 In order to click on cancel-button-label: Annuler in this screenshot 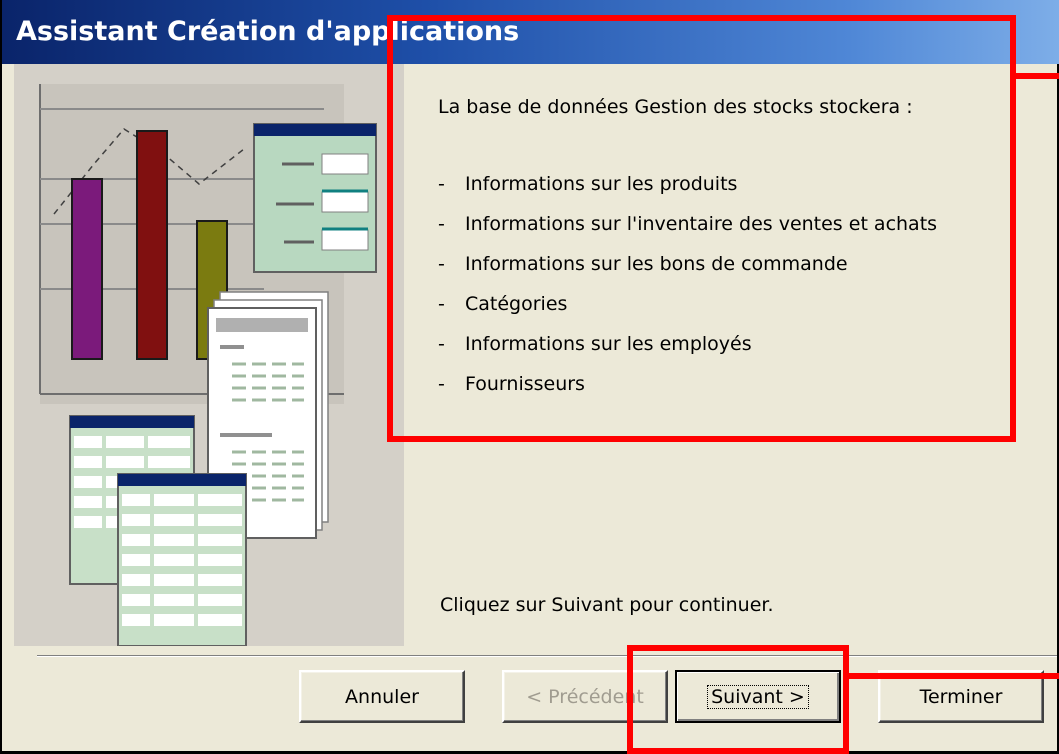, I will do `click(382, 696)`.